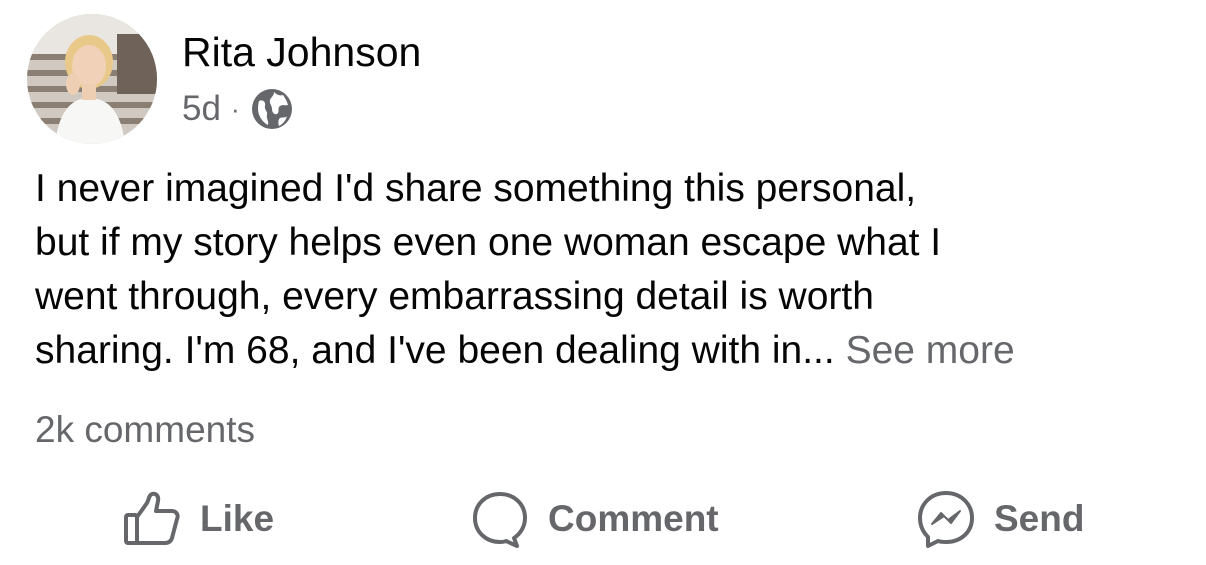 The image size is (1206, 565). Describe the element at coordinates (152, 519) in the screenshot. I see `thumbs-up-icon` at that location.